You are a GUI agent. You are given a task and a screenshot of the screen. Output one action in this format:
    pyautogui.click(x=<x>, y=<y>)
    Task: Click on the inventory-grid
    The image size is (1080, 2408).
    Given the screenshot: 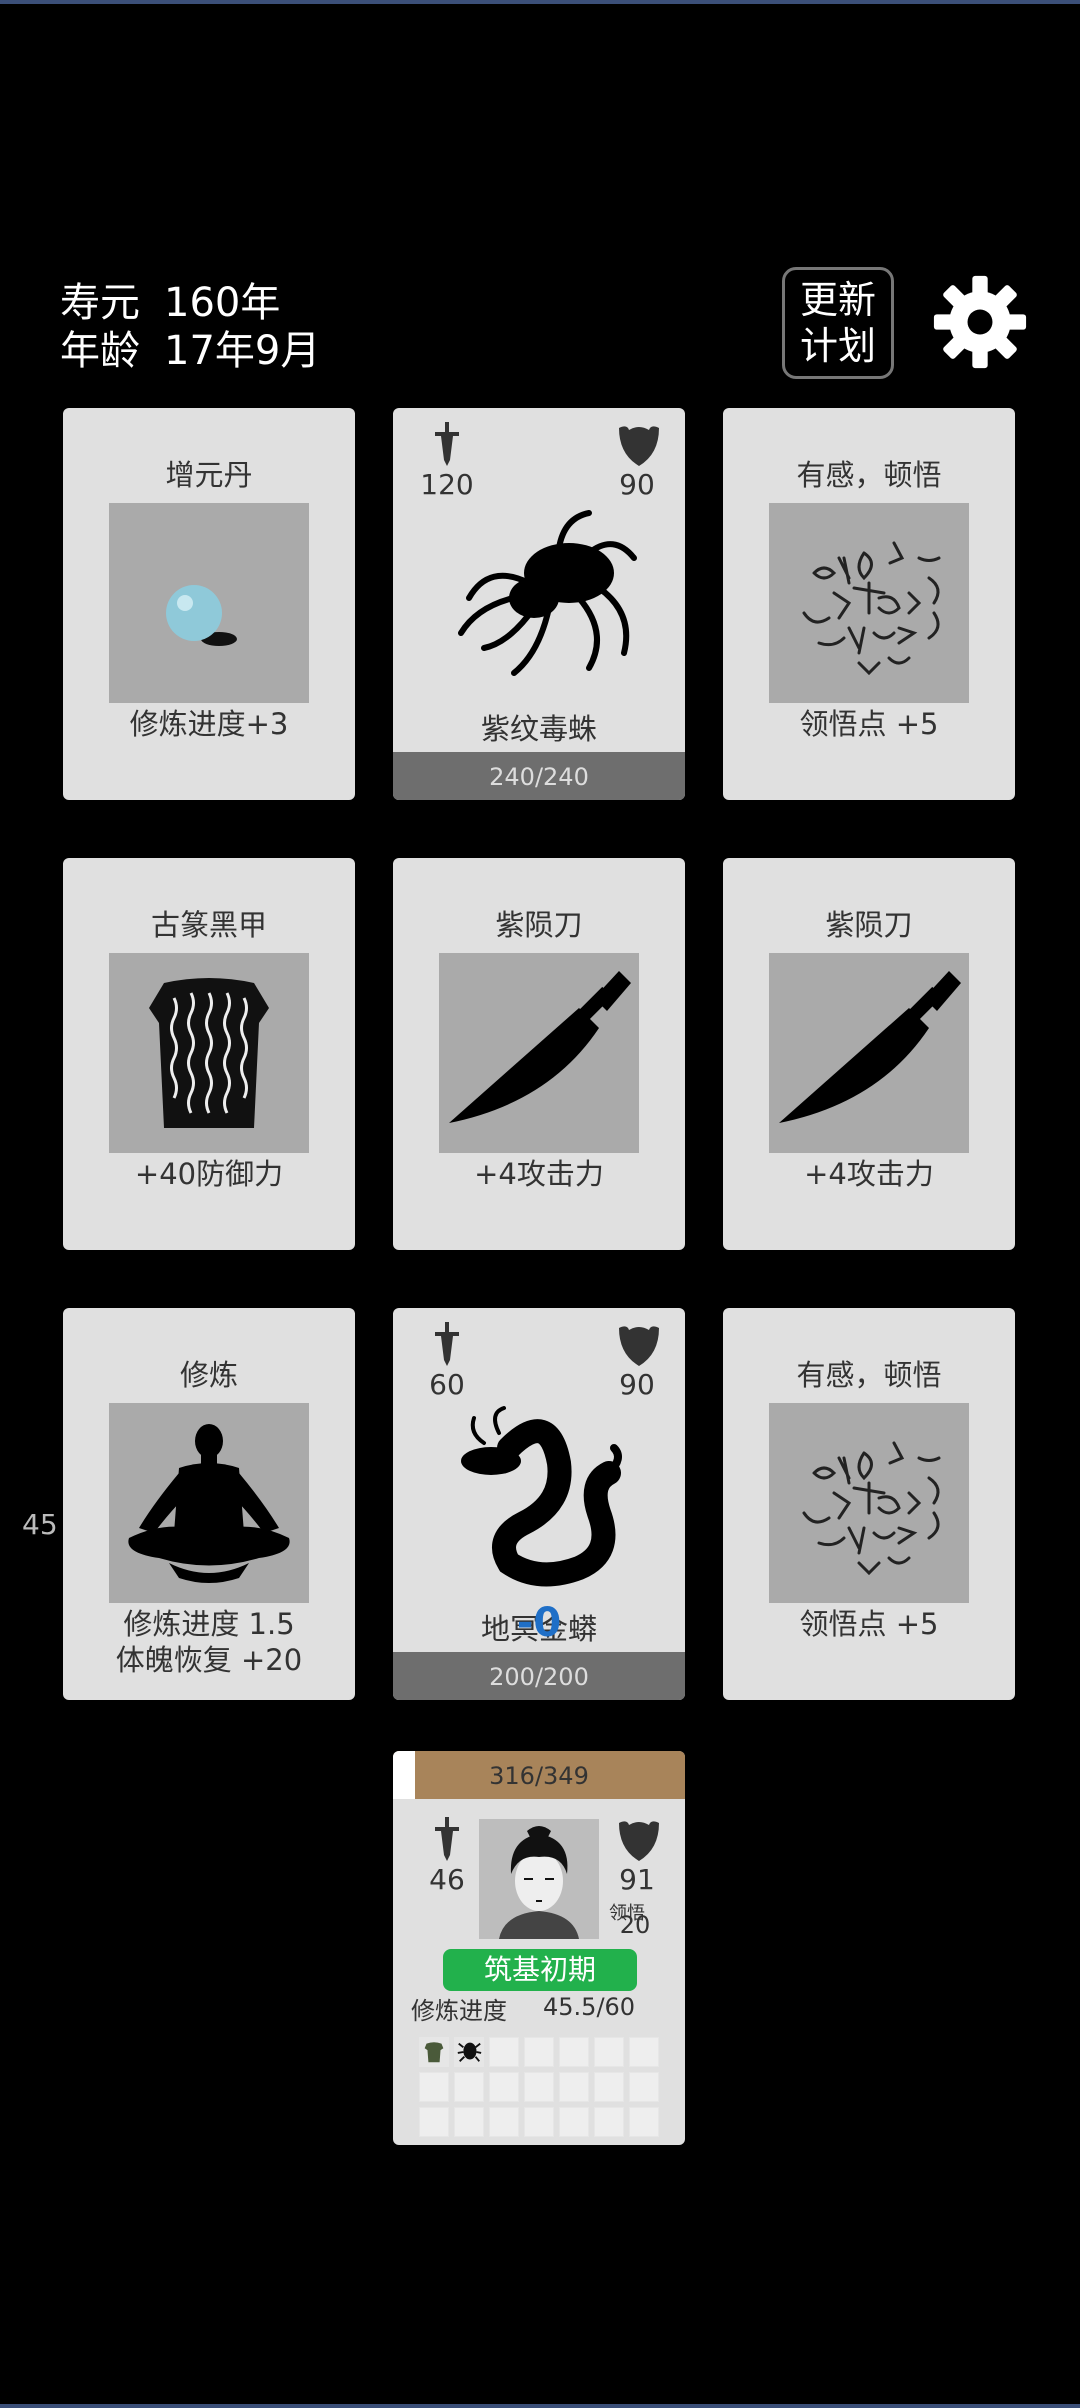 What is the action you would take?
    pyautogui.click(x=541, y=2087)
    